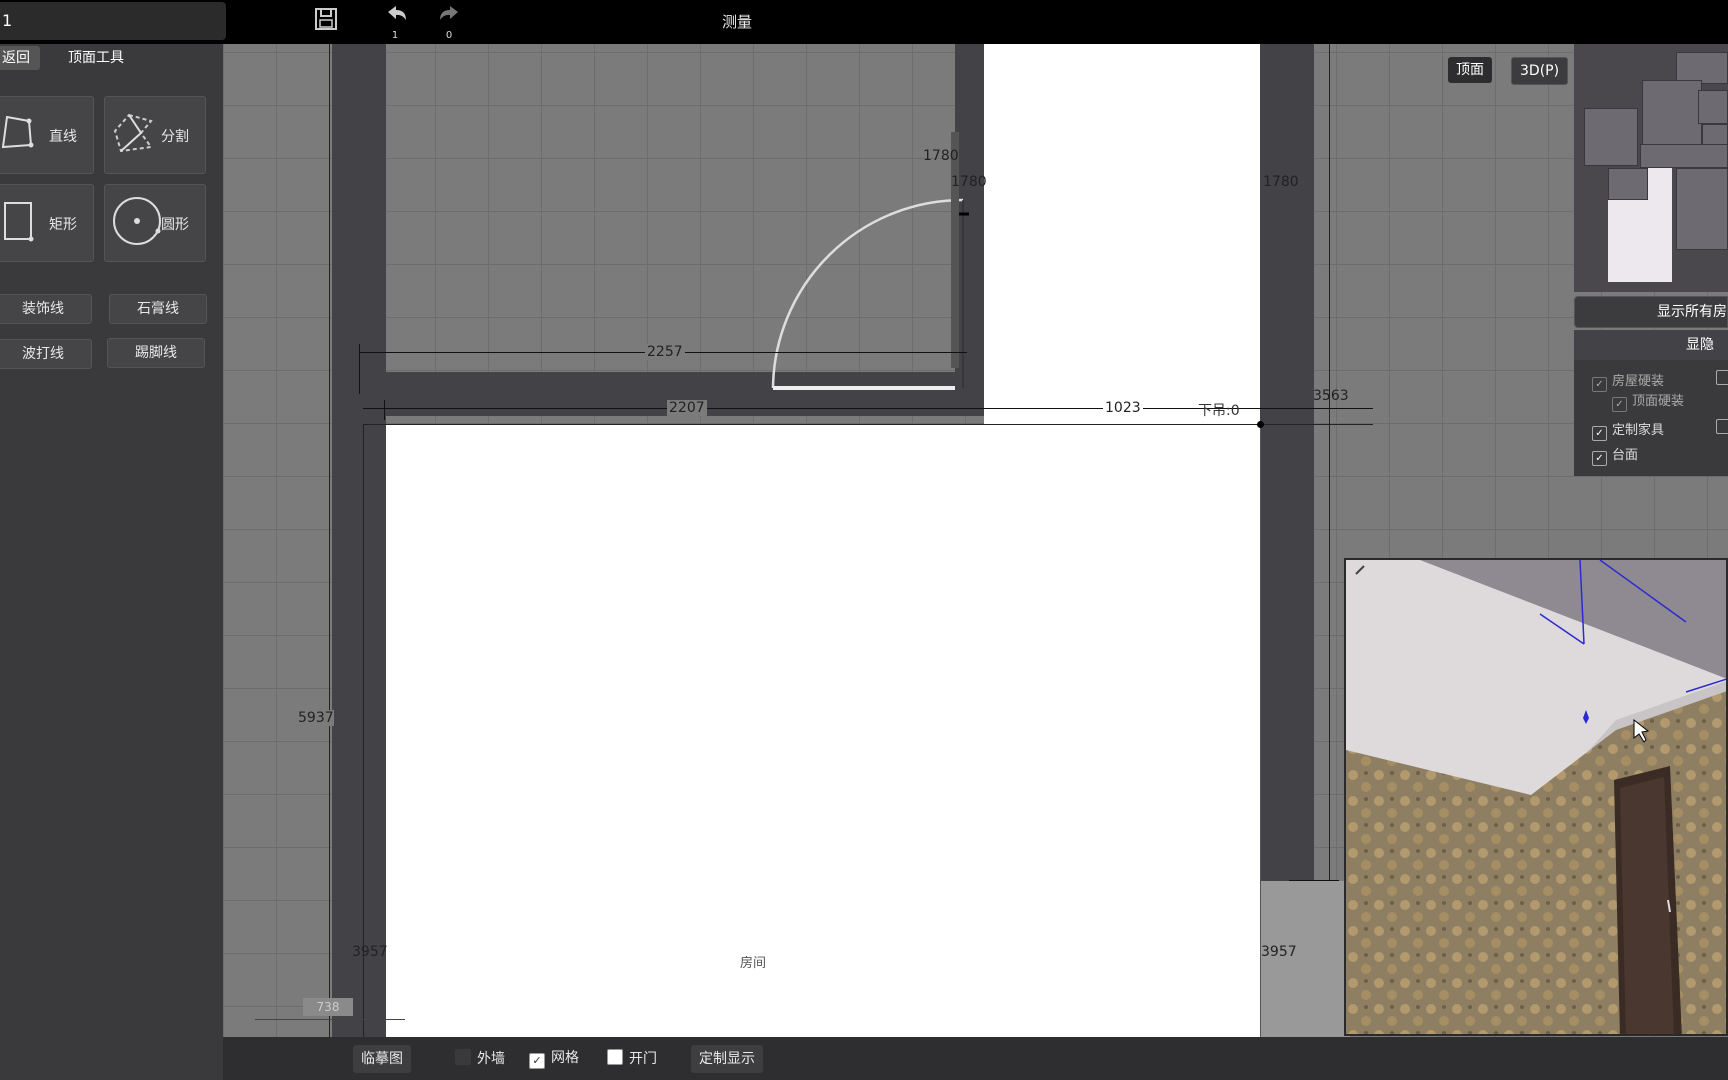 The width and height of the screenshot is (1728, 1080). Describe the element at coordinates (395, 35) in the screenshot. I see `undo-count: 1` at that location.